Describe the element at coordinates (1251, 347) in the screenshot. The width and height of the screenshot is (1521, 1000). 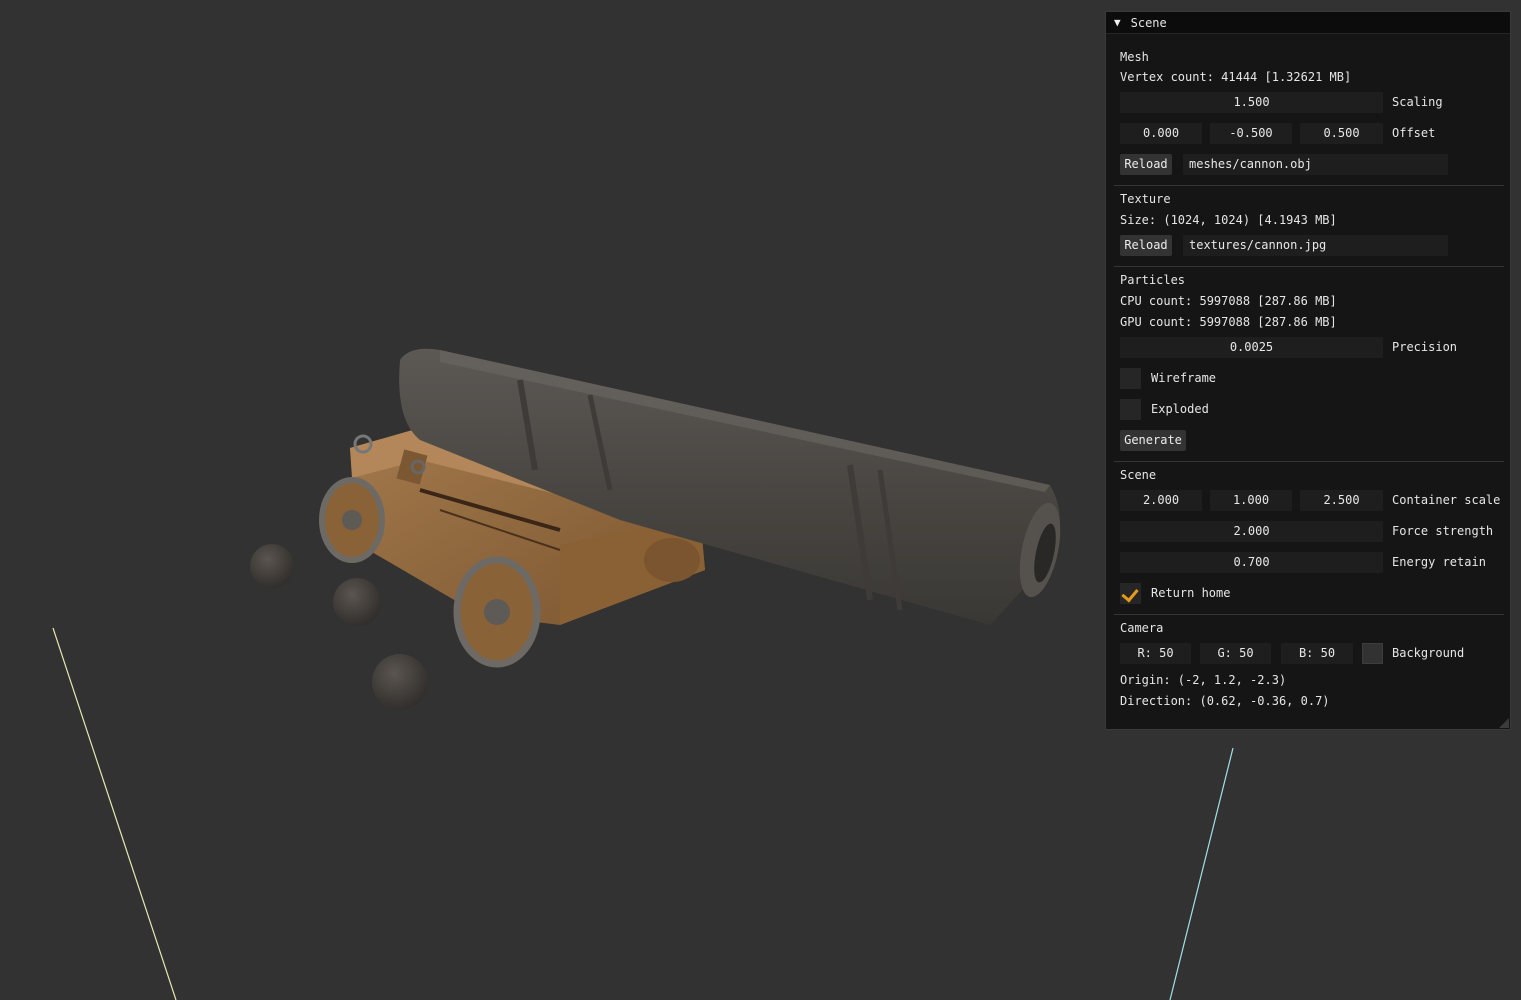
I see `precision-input: 0.0025` at that location.